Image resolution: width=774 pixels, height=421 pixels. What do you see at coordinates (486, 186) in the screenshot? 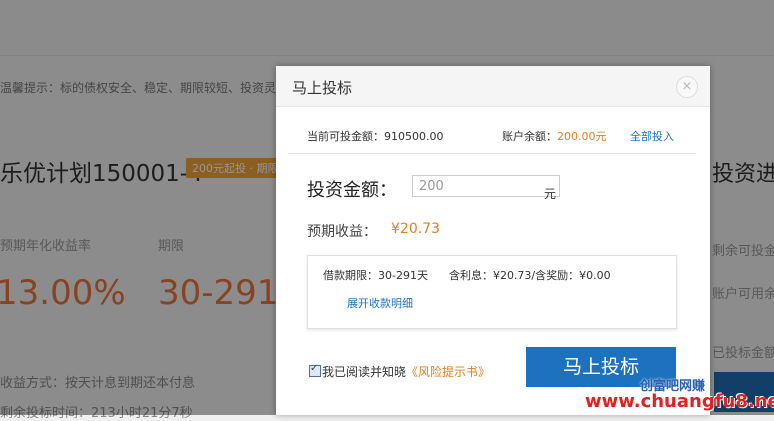
I see `amount-input` at bounding box center [486, 186].